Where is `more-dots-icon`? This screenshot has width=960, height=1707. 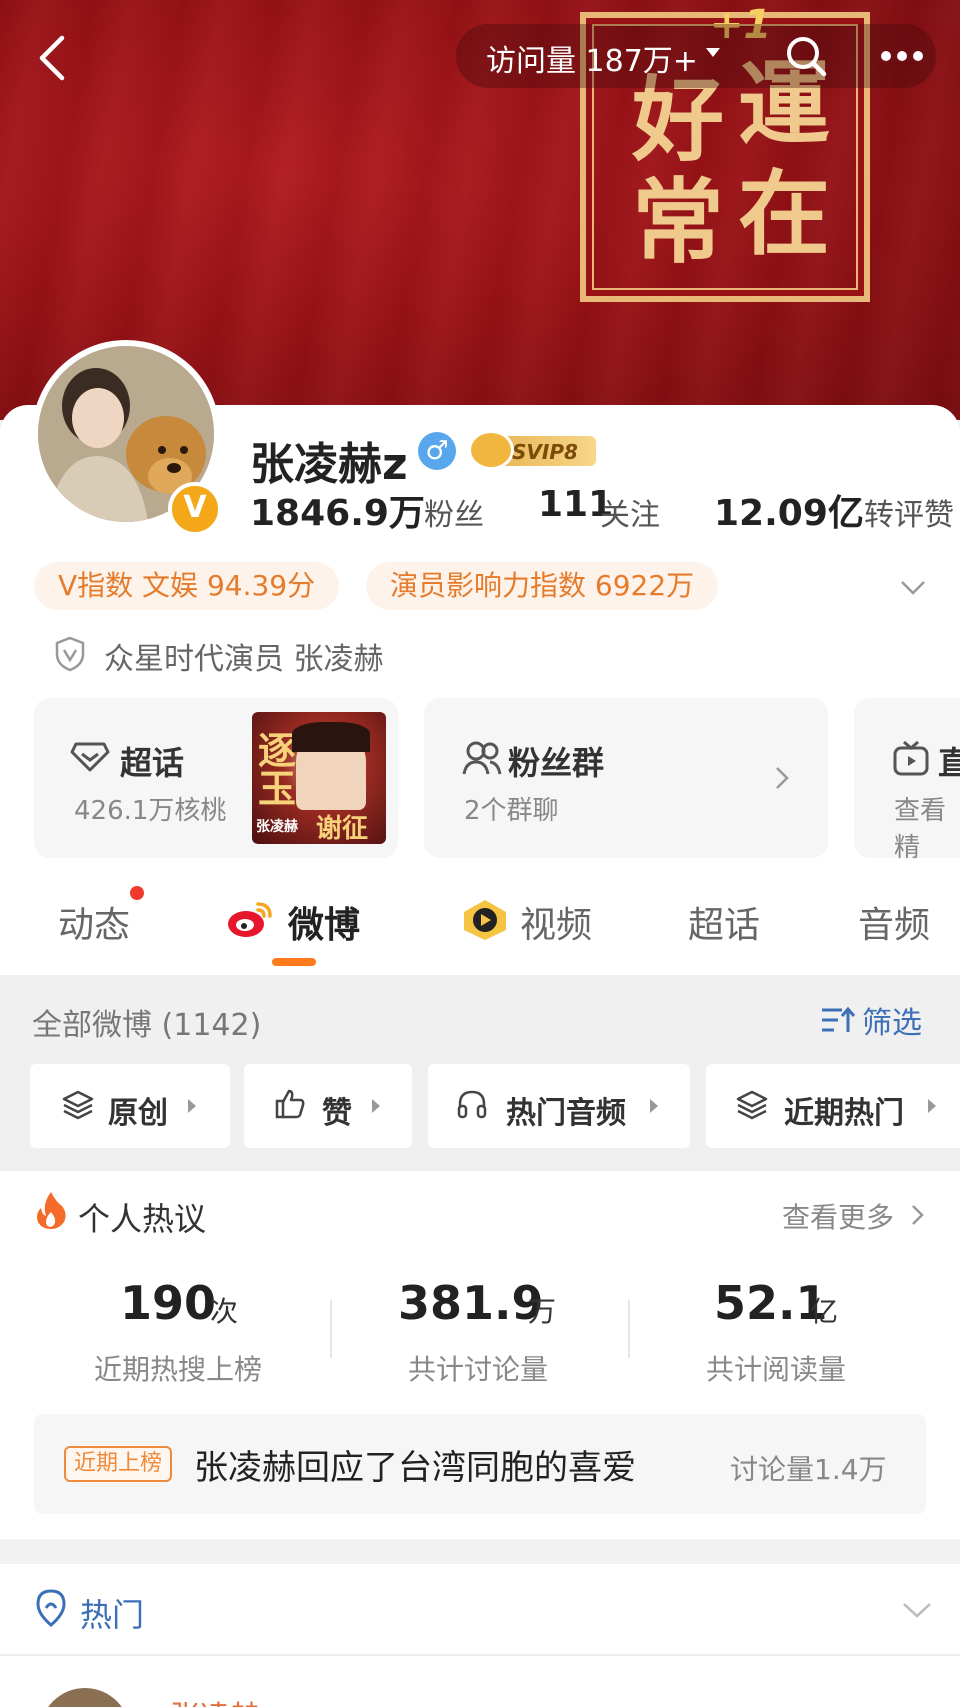
more-dots-icon is located at coordinates (902, 56).